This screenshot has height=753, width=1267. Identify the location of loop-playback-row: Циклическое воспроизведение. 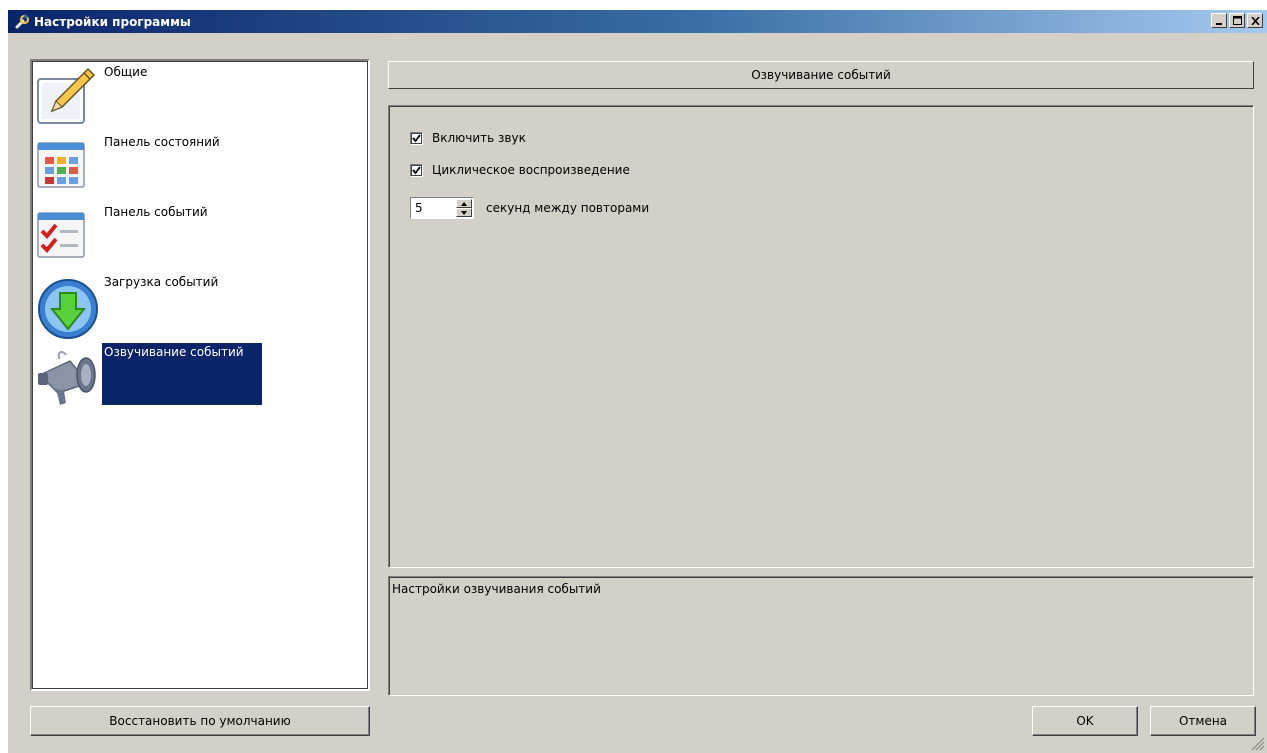
(520, 170).